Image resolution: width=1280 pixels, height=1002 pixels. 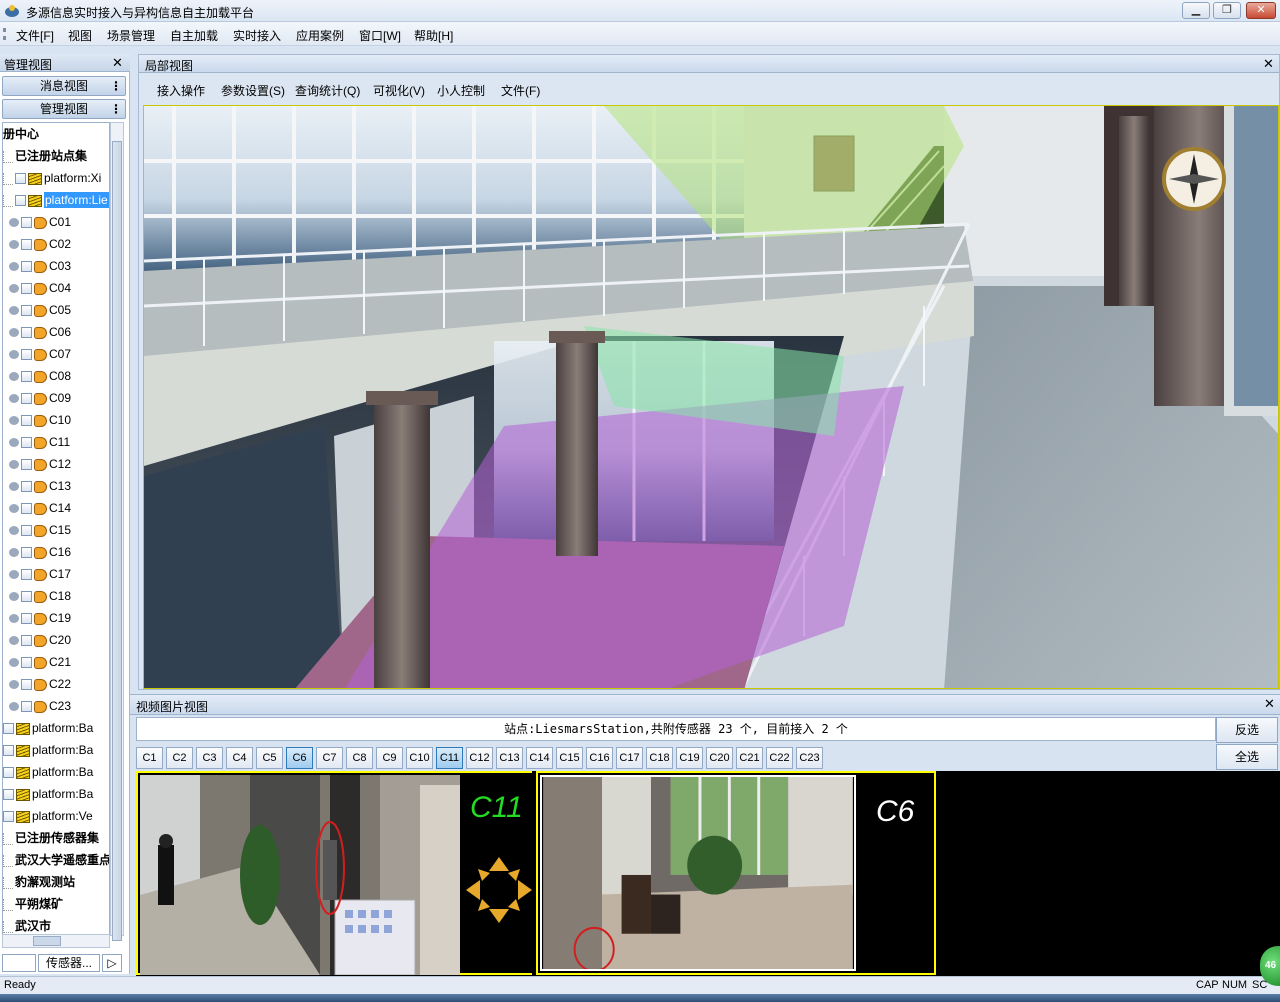 I want to click on tree-camera-c17: C17, so click(x=40, y=574).